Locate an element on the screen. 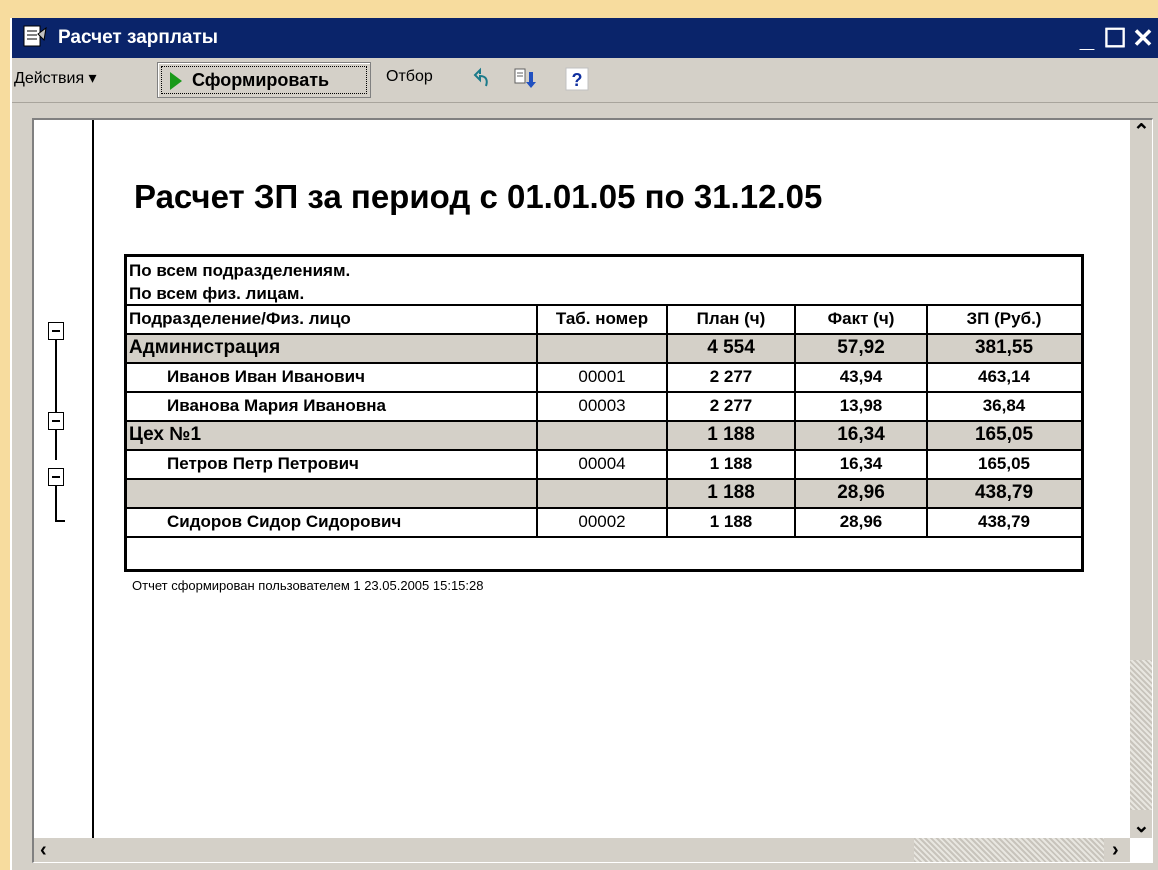  table-cell: 00004 is located at coordinates (602, 463).